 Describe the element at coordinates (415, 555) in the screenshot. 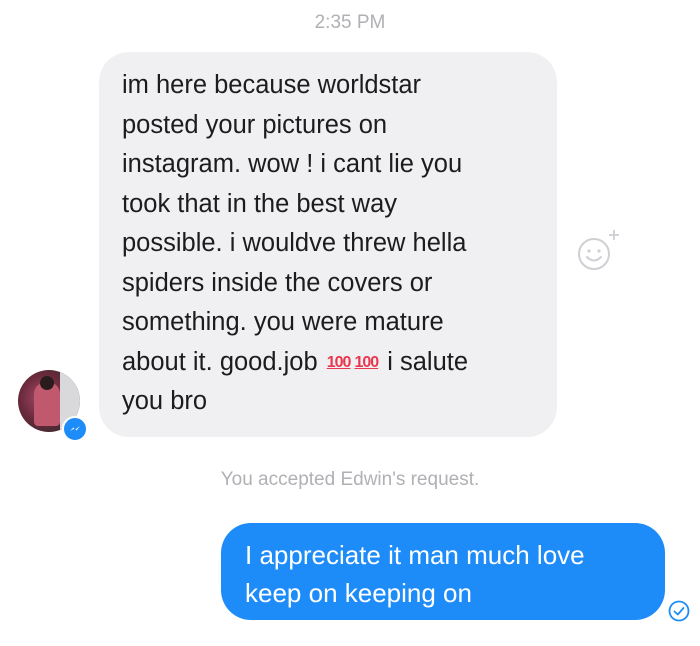

I see `message-line: I appreciate it man much love` at that location.